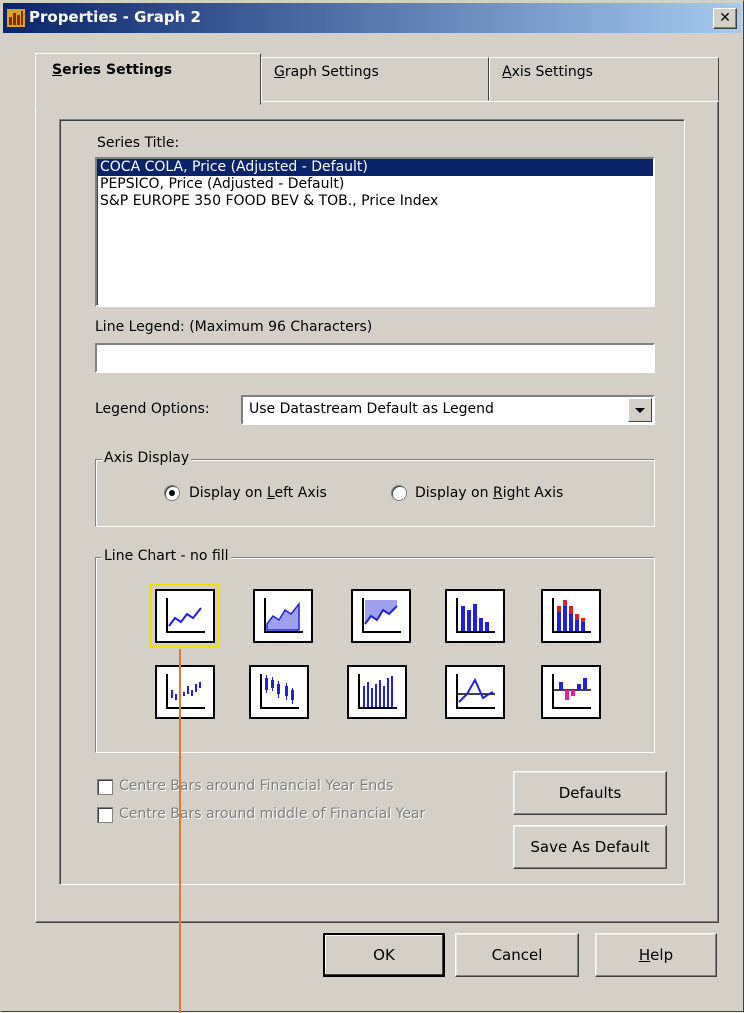  What do you see at coordinates (375, 358) in the screenshot?
I see `line-legend-input` at bounding box center [375, 358].